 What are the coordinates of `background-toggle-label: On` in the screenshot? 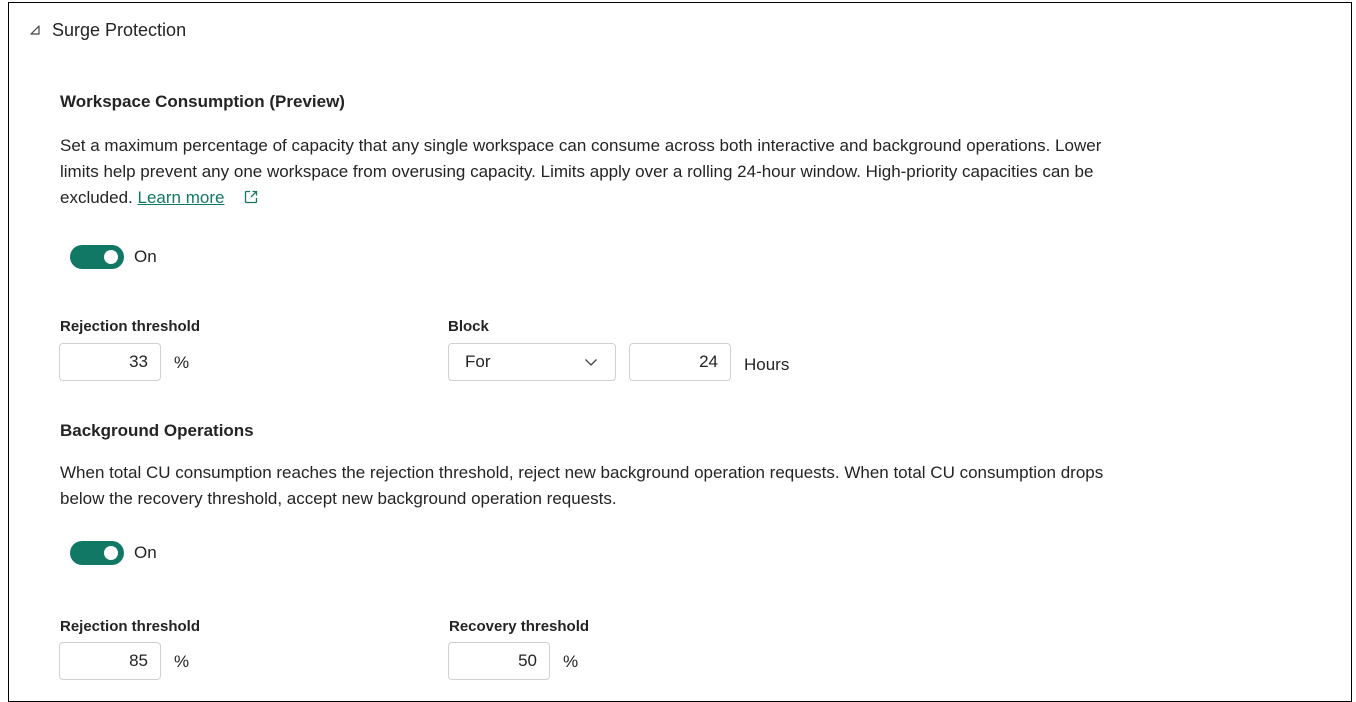 It's located at (145, 552).